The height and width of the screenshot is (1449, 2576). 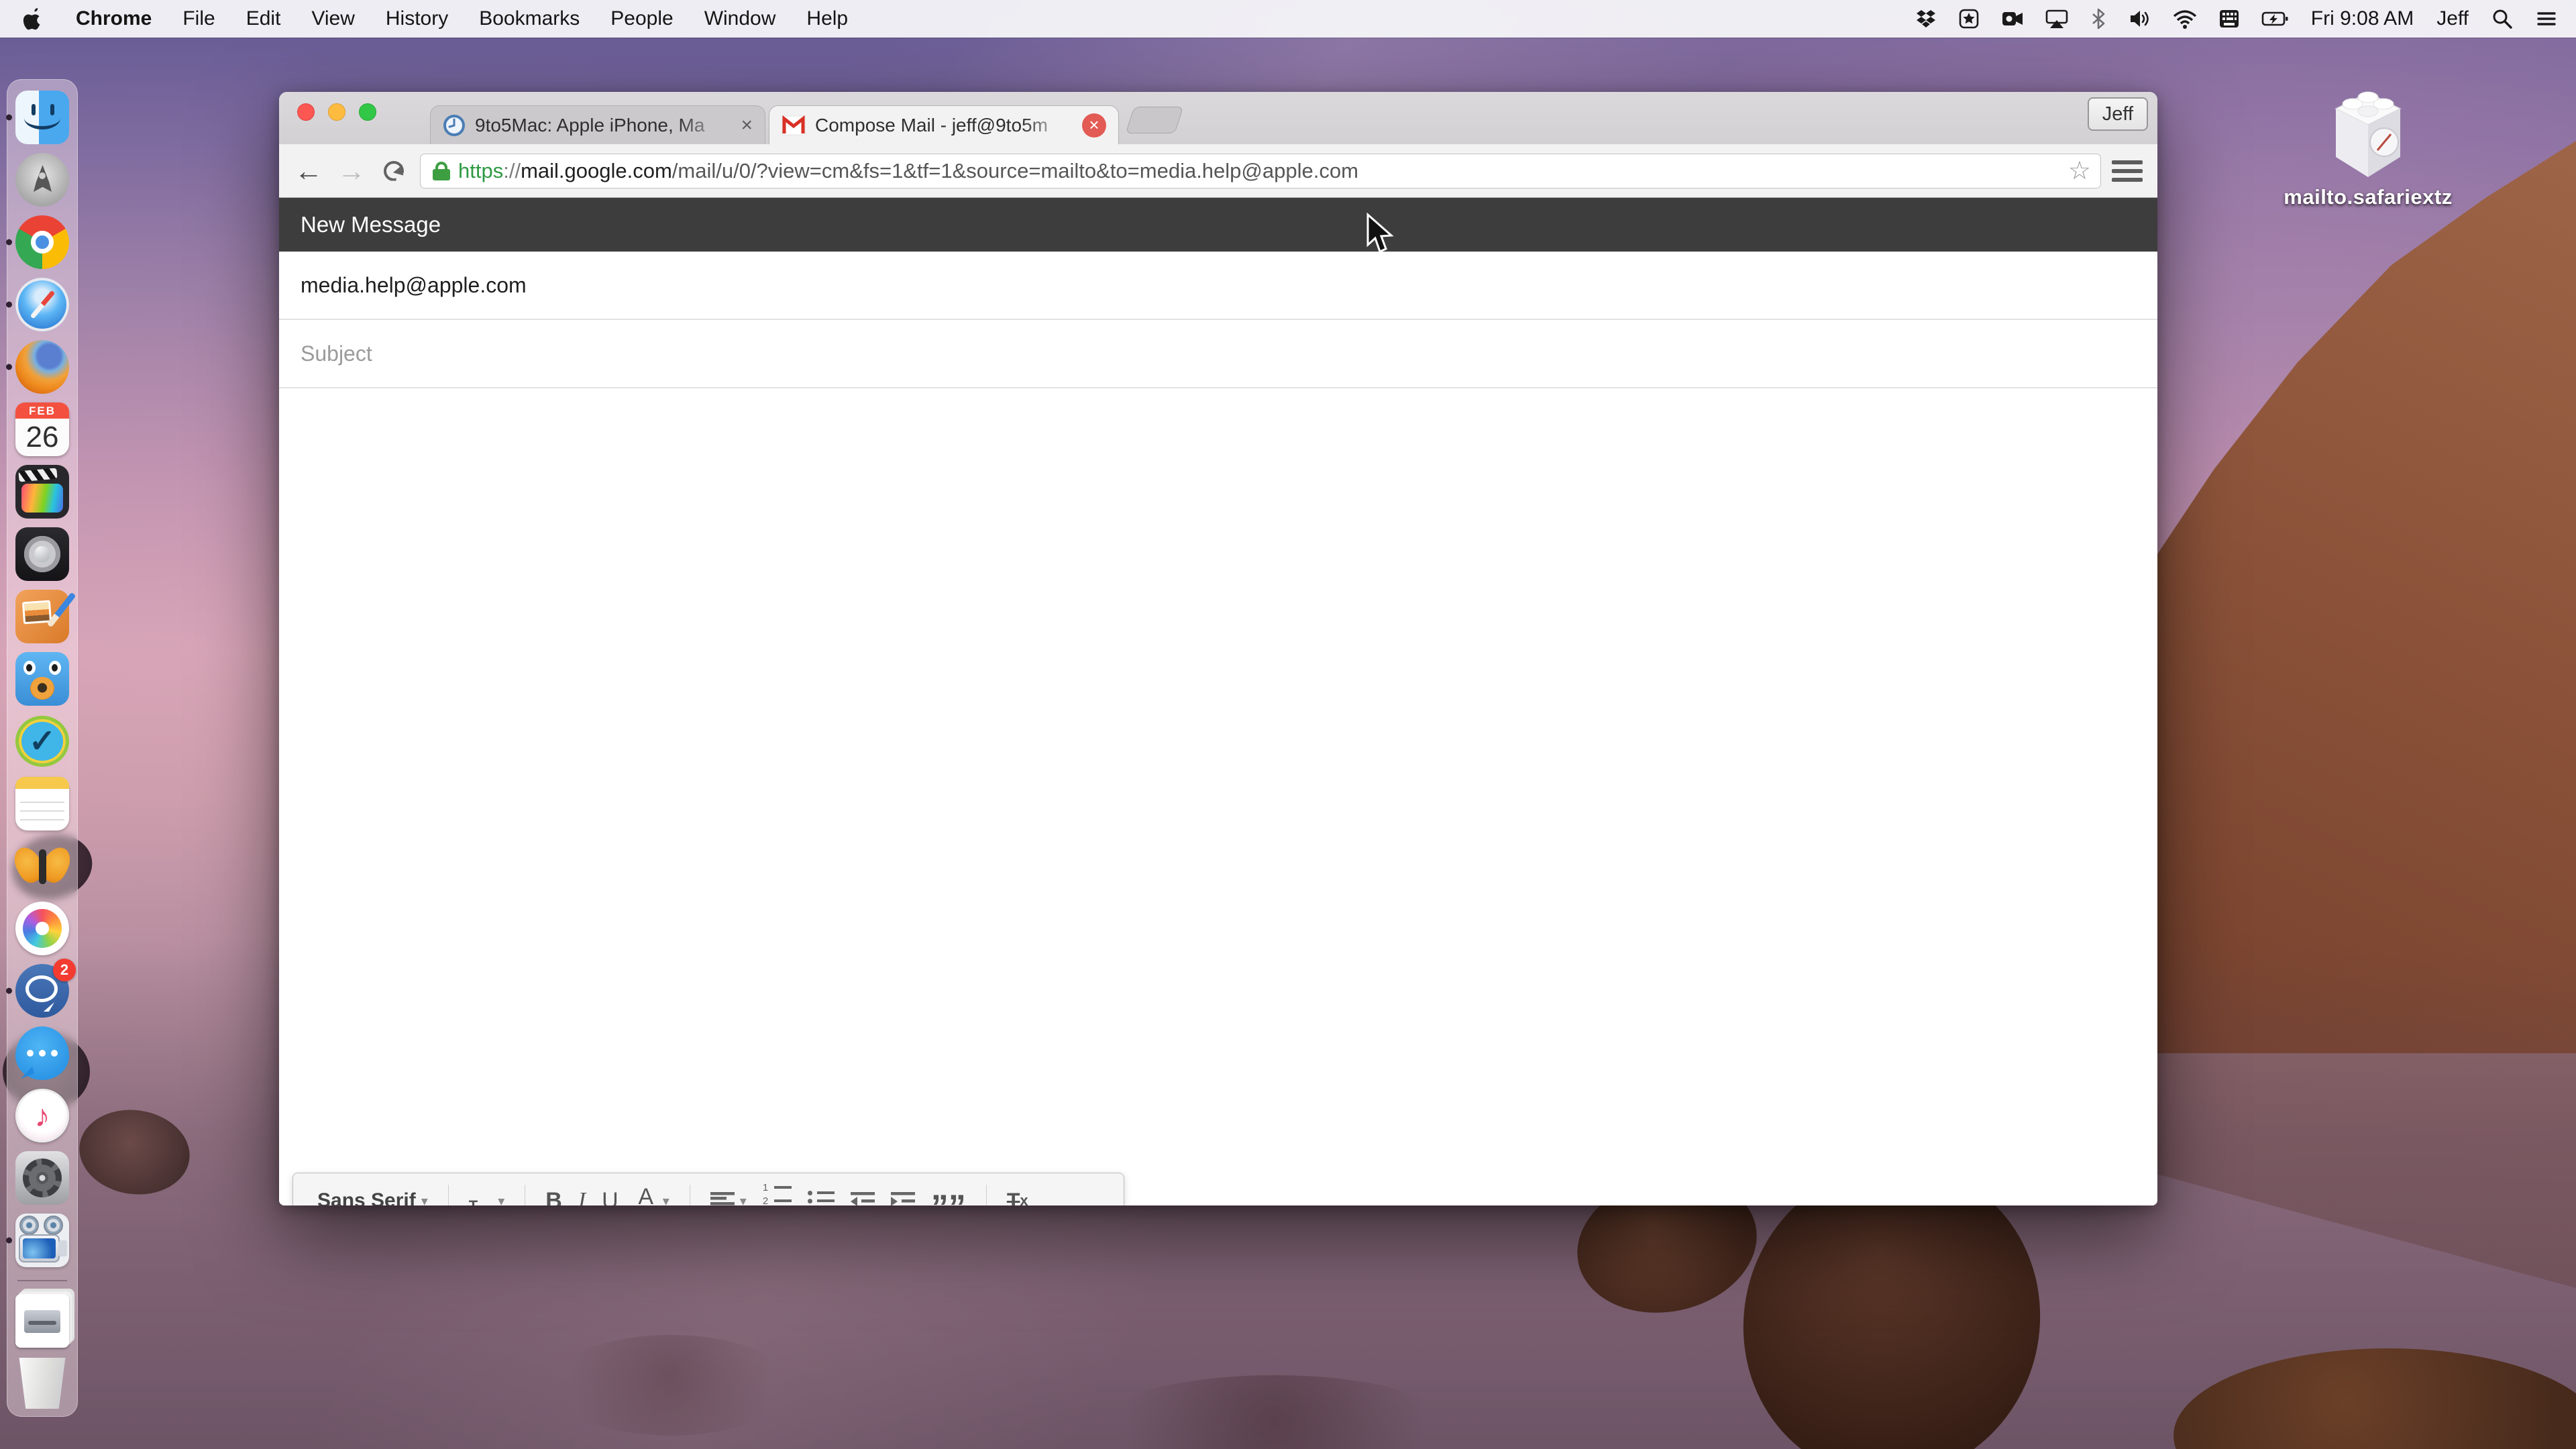 What do you see at coordinates (42, 1053) in the screenshot?
I see `dock-item-messages` at bounding box center [42, 1053].